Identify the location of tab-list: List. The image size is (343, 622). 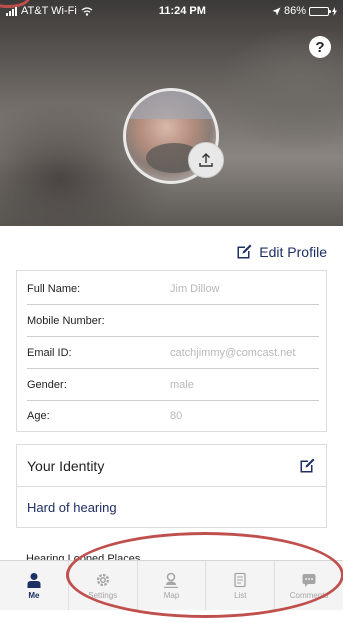
(239, 585).